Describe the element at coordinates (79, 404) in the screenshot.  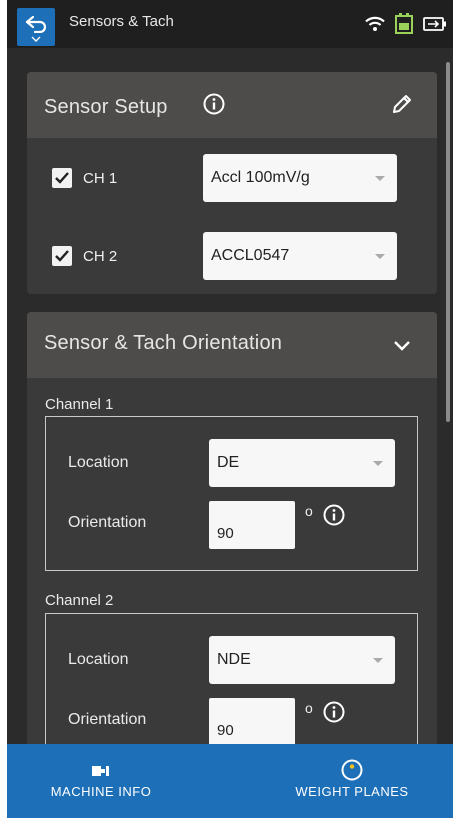
I see `channel-1-group-label: Channel 1` at that location.